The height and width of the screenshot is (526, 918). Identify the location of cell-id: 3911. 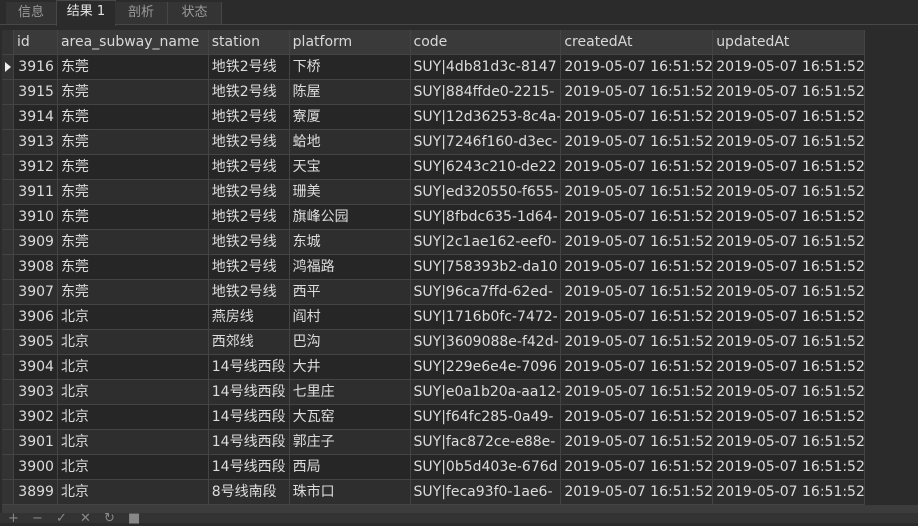
(35, 192).